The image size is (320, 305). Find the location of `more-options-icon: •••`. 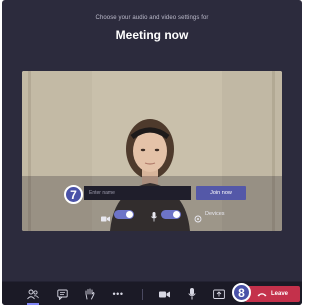

more-options-icon: ••• is located at coordinates (118, 294).